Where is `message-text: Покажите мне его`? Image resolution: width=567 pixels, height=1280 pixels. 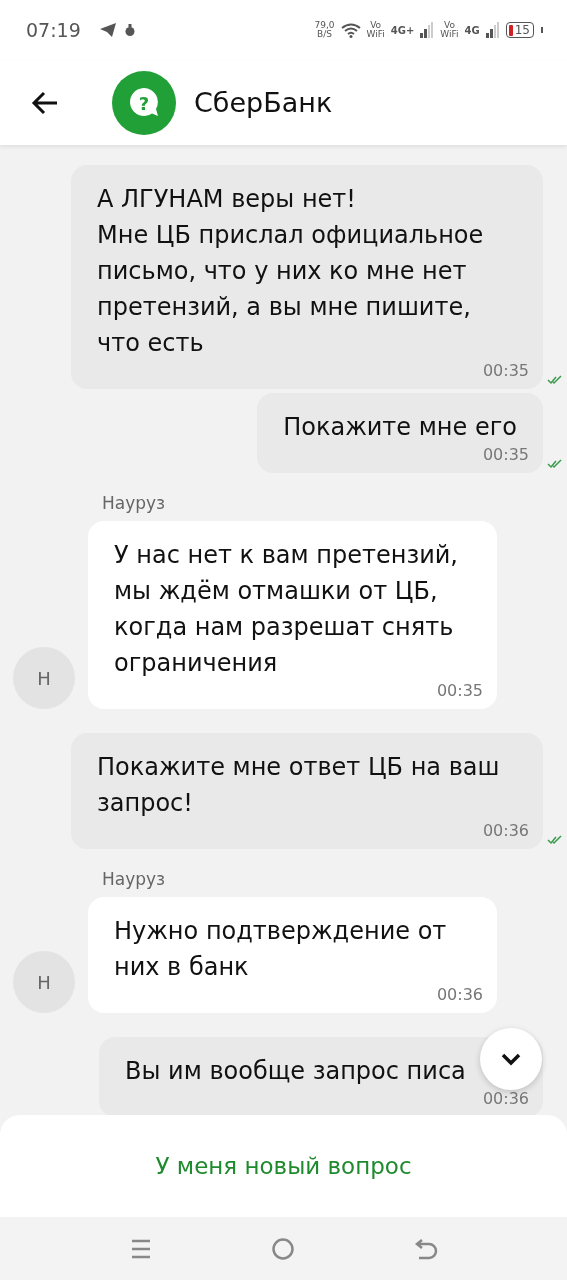 message-text: Покажите мне его is located at coordinates (400, 427).